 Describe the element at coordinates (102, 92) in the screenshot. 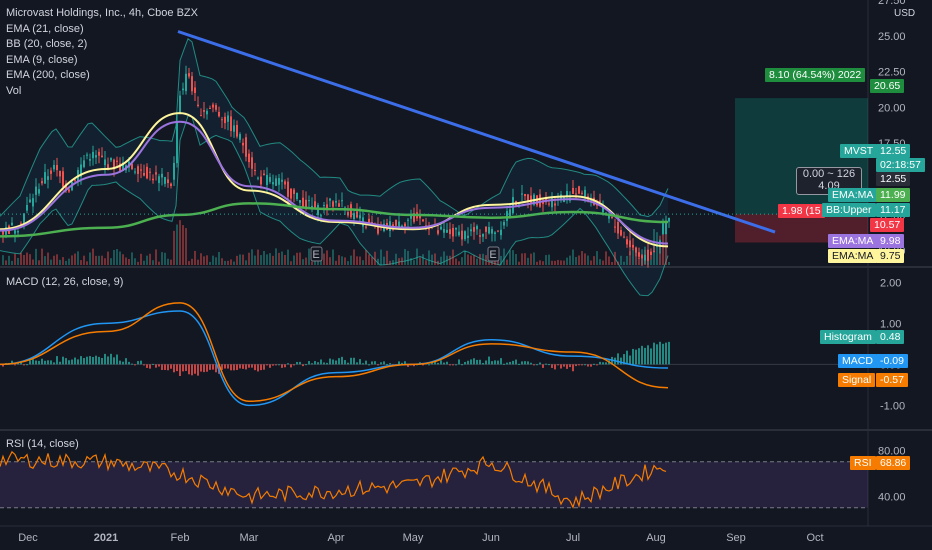

I see `legend-vol: Vol` at that location.